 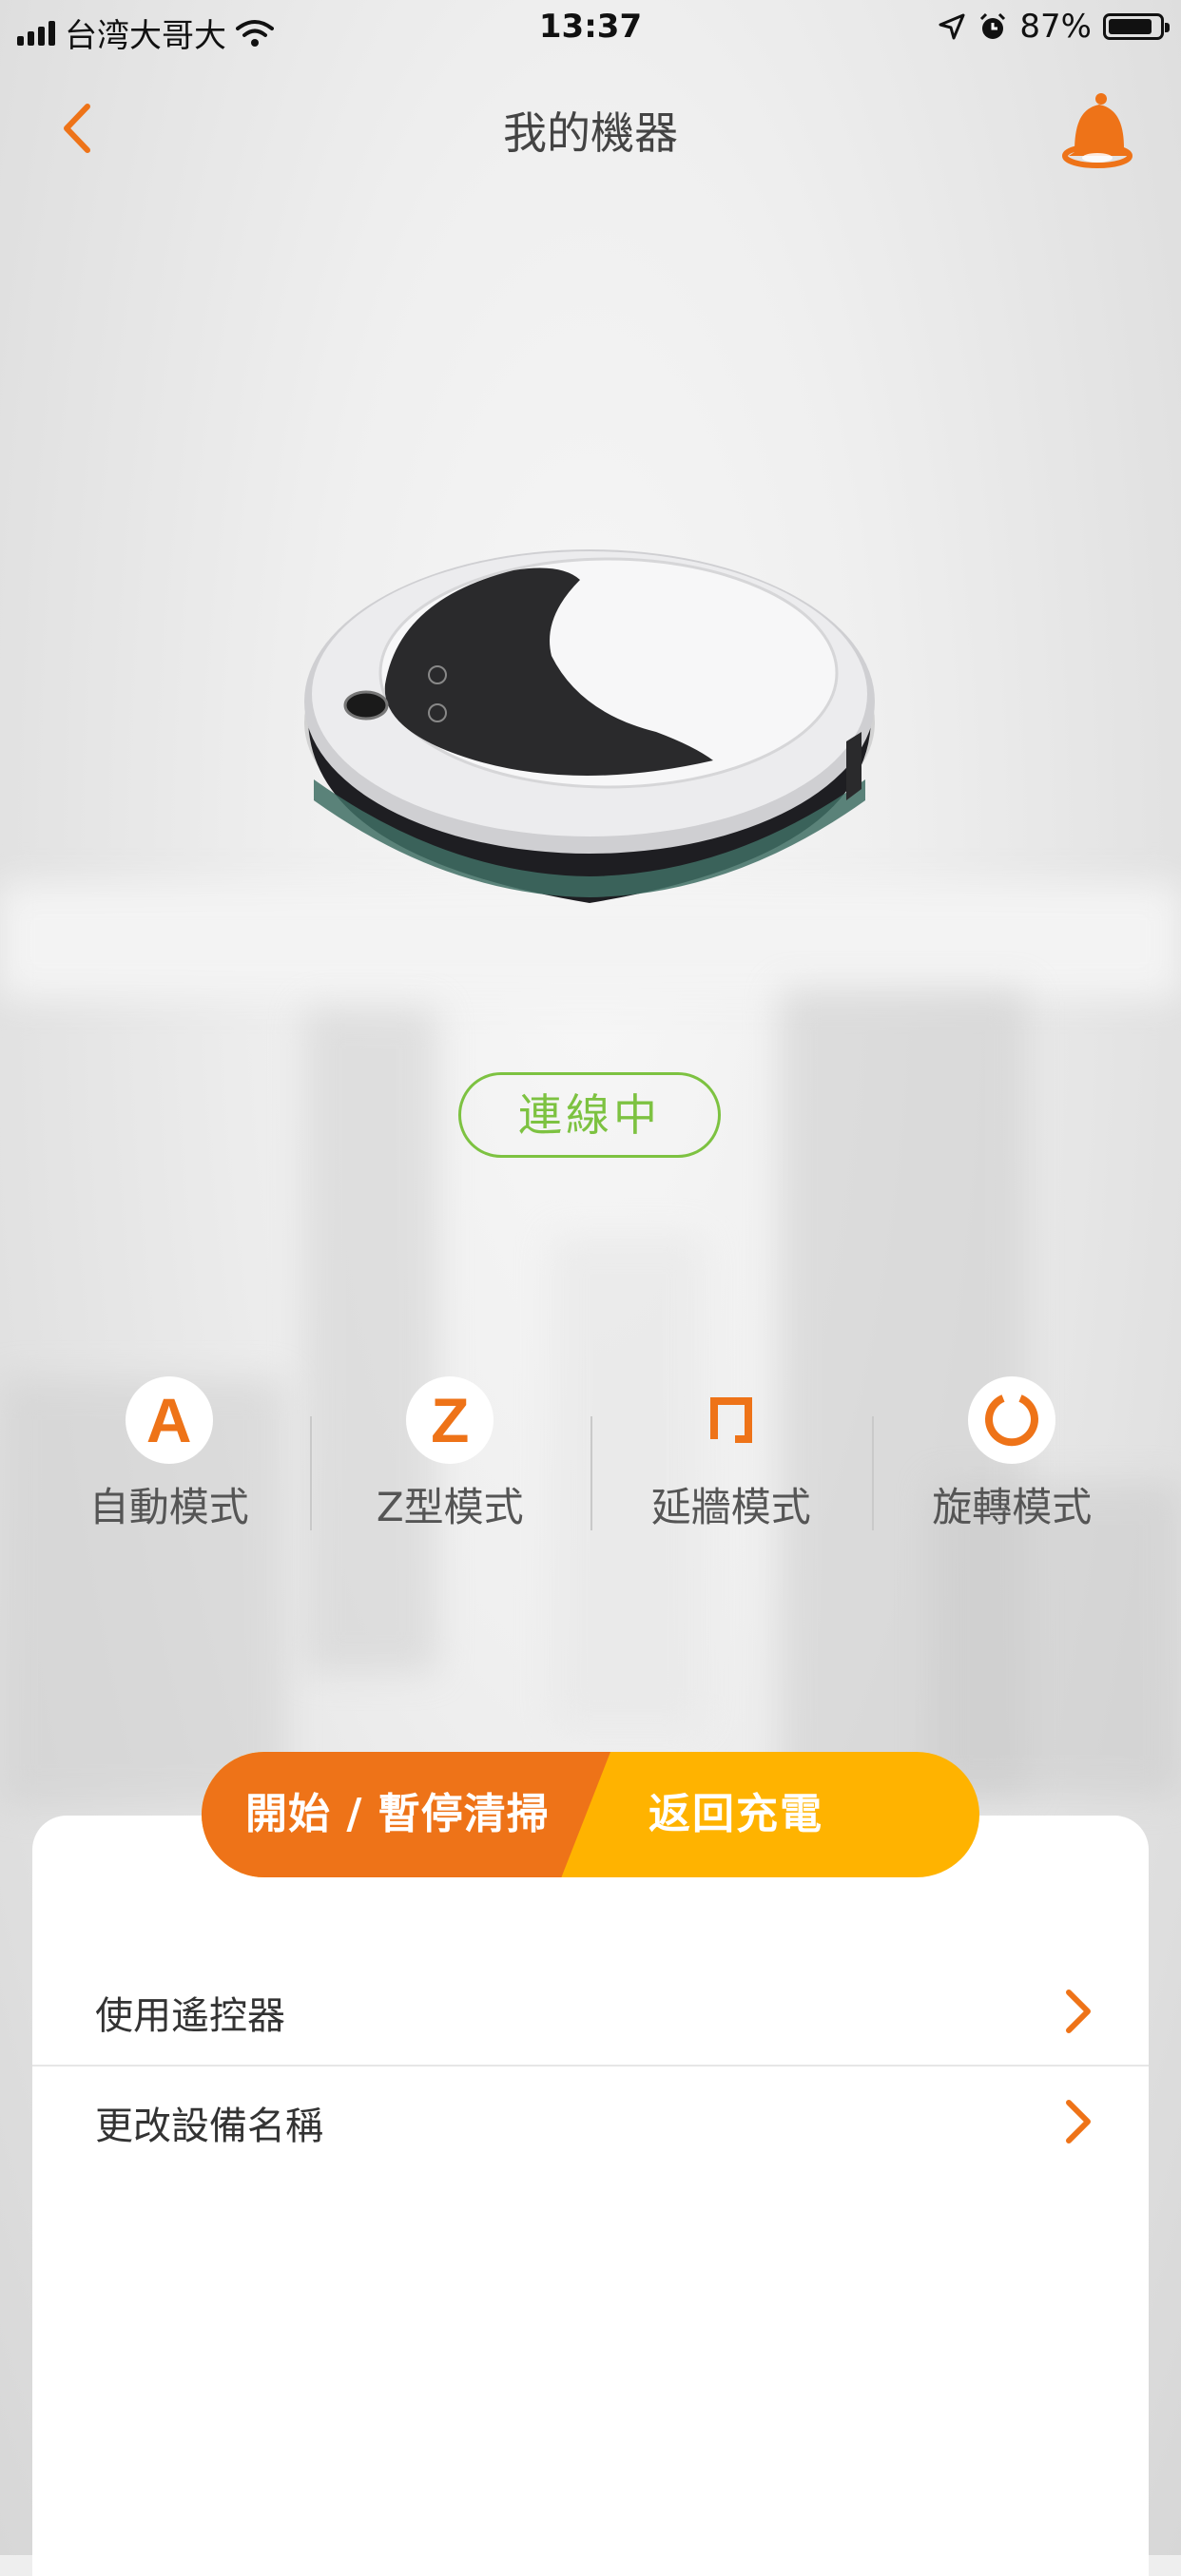 I want to click on alarm-icon, so click(x=993, y=25).